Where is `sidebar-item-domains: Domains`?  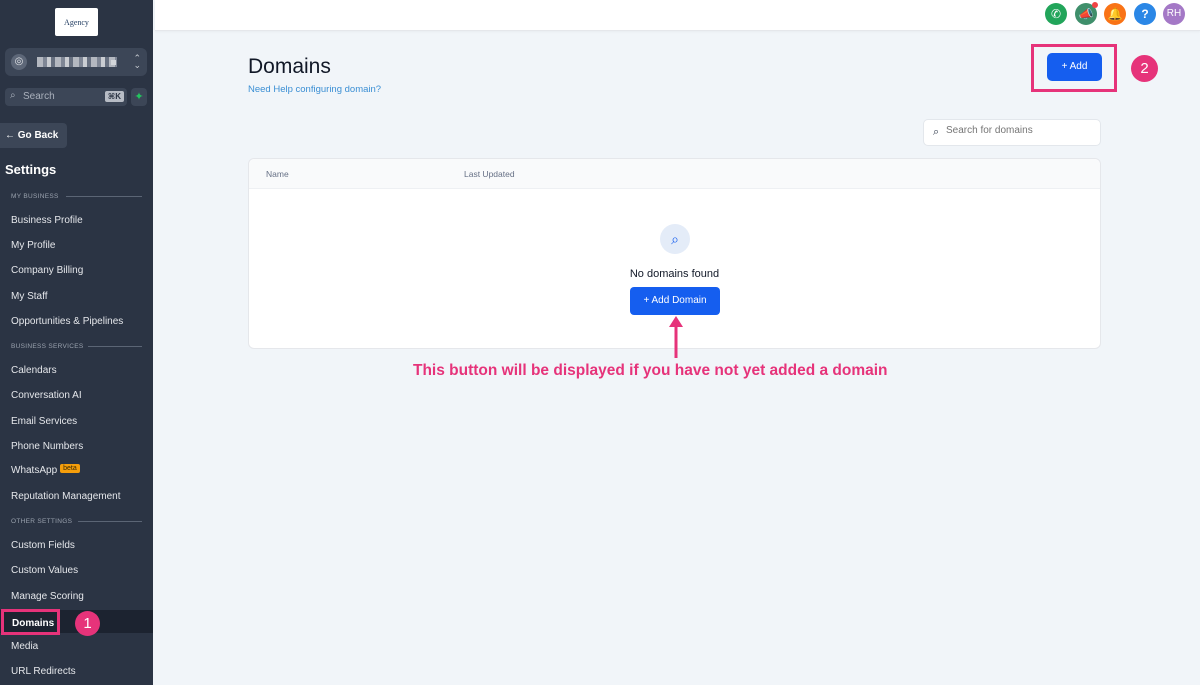
sidebar-item-domains: Domains is located at coordinates (30, 622).